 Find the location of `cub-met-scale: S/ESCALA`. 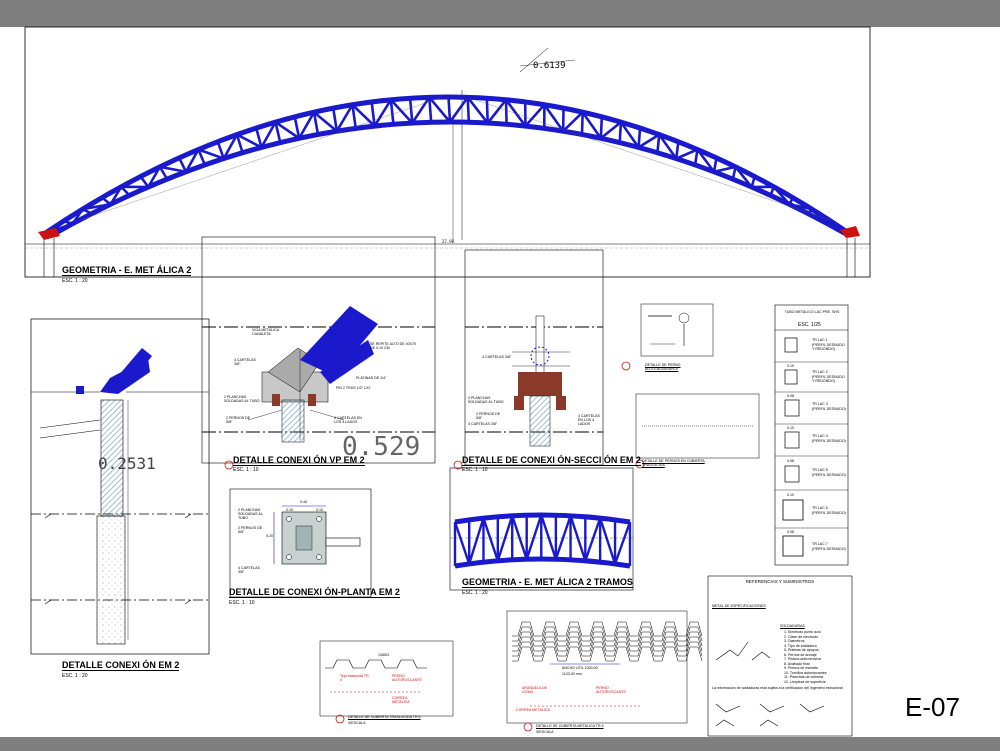

cub-met-scale: S/ESCALA is located at coordinates (545, 732).